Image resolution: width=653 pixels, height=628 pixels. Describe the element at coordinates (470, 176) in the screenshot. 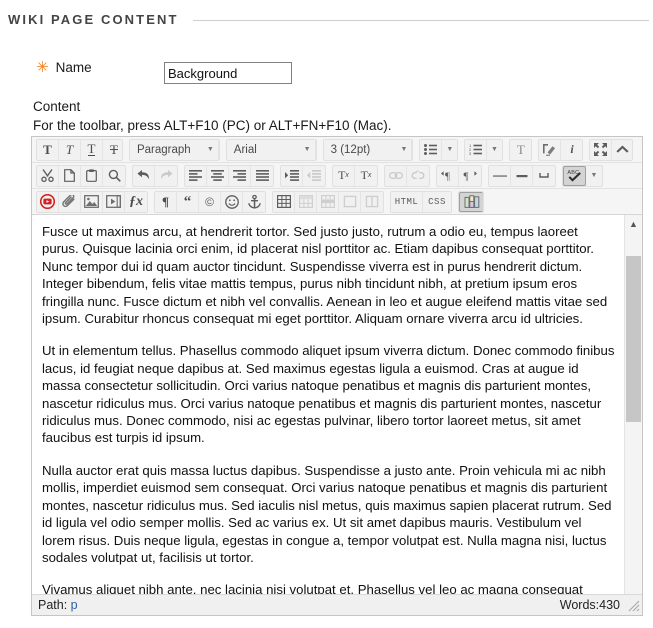

I see `text-direction-rtl-button: ¶` at that location.